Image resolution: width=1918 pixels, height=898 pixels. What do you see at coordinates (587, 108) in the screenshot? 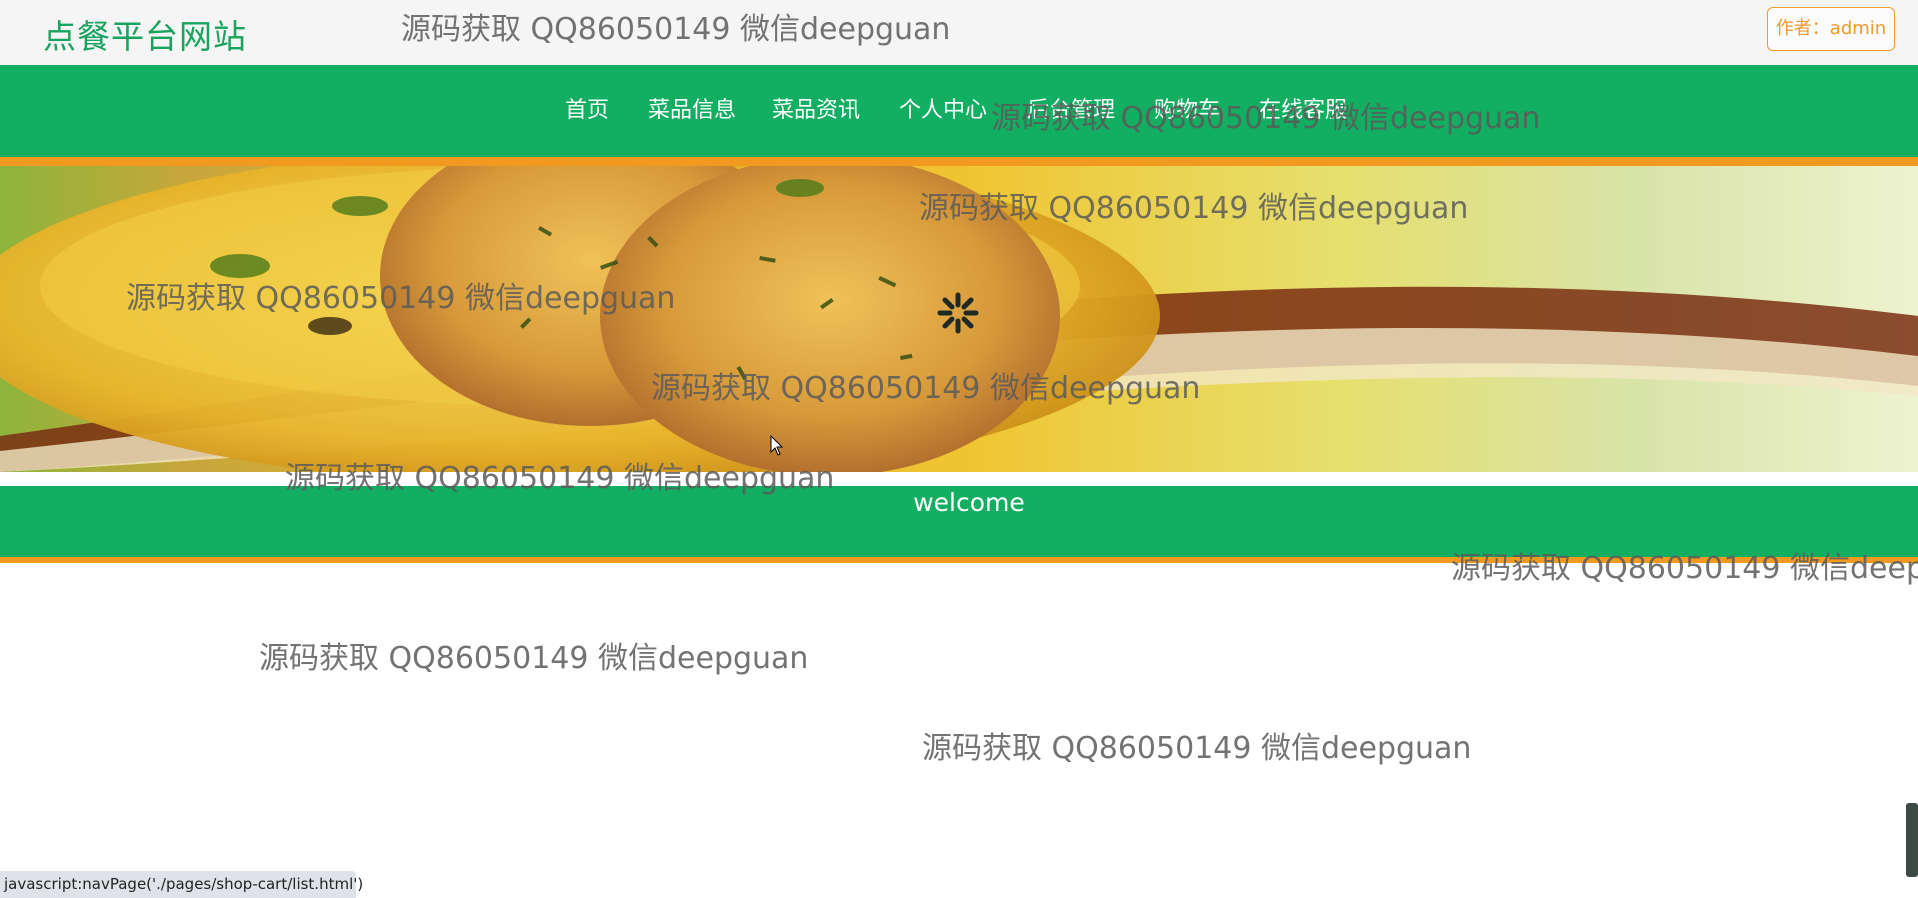
I see `nav-item-home: 首页` at bounding box center [587, 108].